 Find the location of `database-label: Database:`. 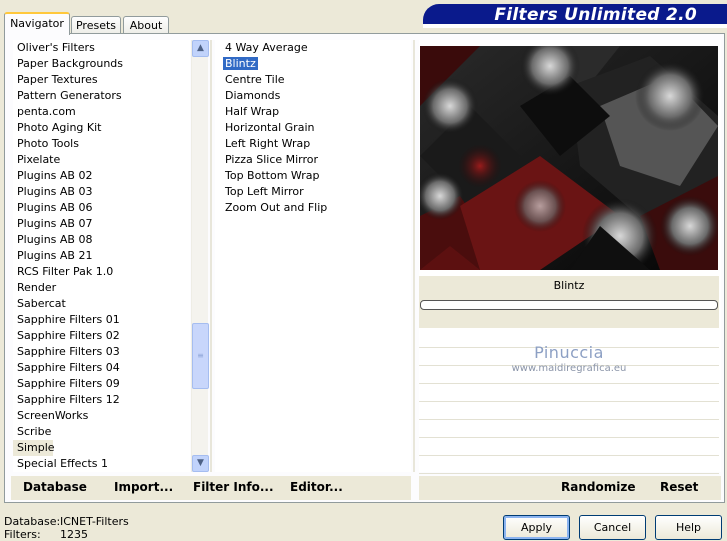

database-label: Database: is located at coordinates (32, 521).